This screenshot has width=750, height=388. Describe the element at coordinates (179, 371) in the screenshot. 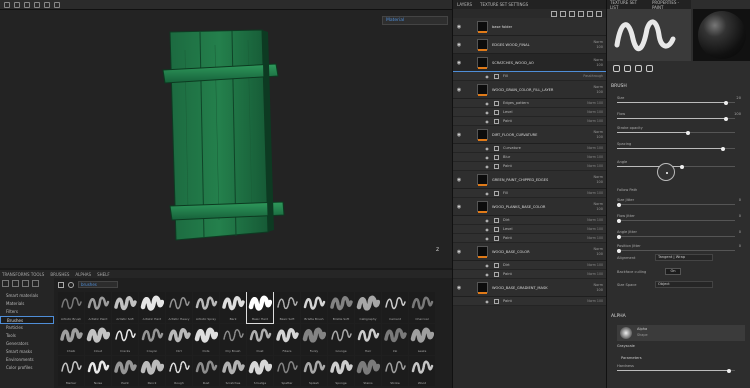

I see `brush-preset: Rough` at that location.